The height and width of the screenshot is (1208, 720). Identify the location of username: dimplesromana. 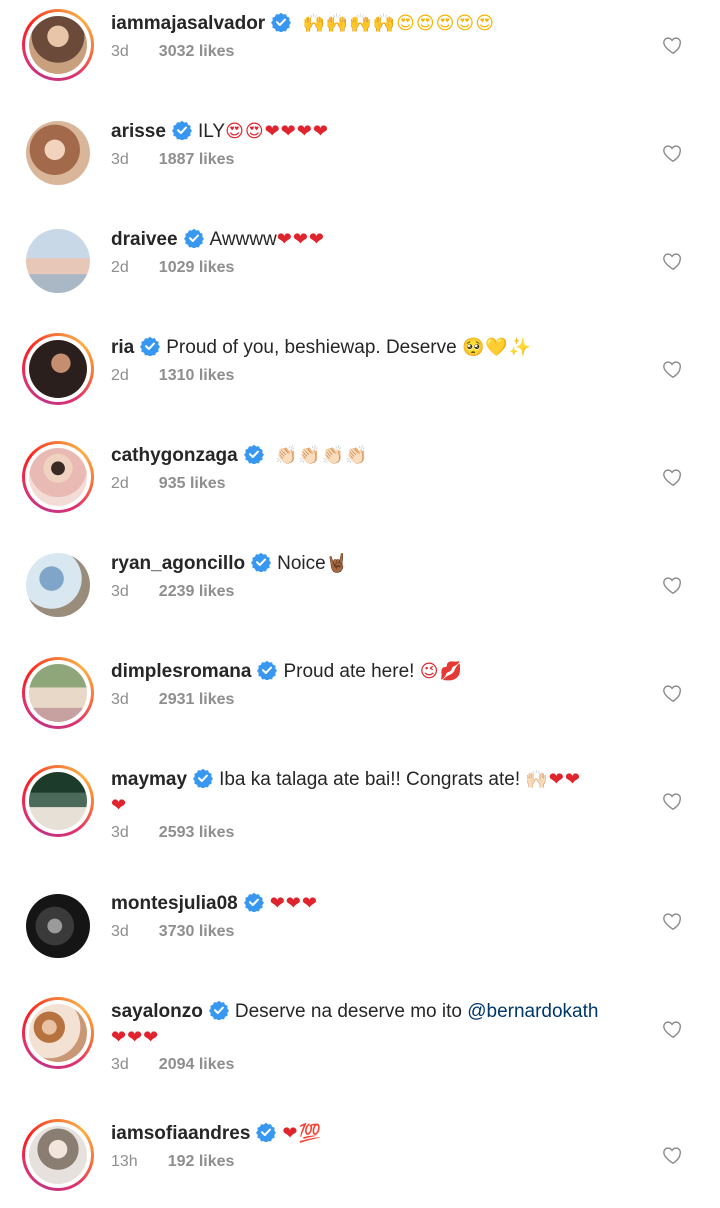
(181, 671).